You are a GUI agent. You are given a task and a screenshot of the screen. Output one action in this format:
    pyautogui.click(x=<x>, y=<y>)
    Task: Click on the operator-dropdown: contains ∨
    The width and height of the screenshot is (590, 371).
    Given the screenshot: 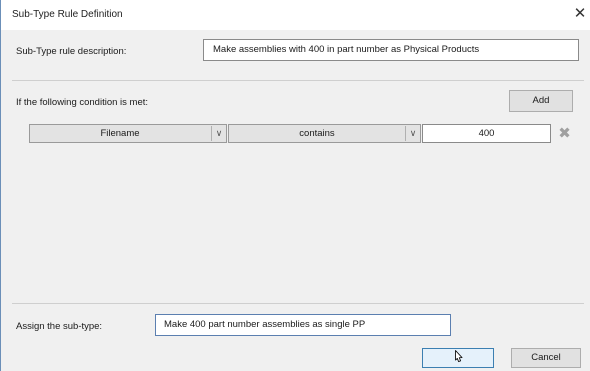 What is the action you would take?
    pyautogui.click(x=324, y=133)
    